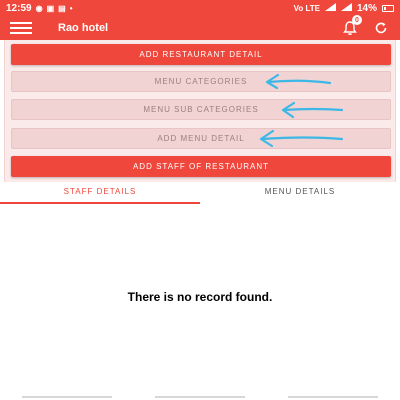 The height and width of the screenshot is (400, 400). What do you see at coordinates (200, 396) in the screenshot?
I see `system-nav-indicator` at bounding box center [200, 396].